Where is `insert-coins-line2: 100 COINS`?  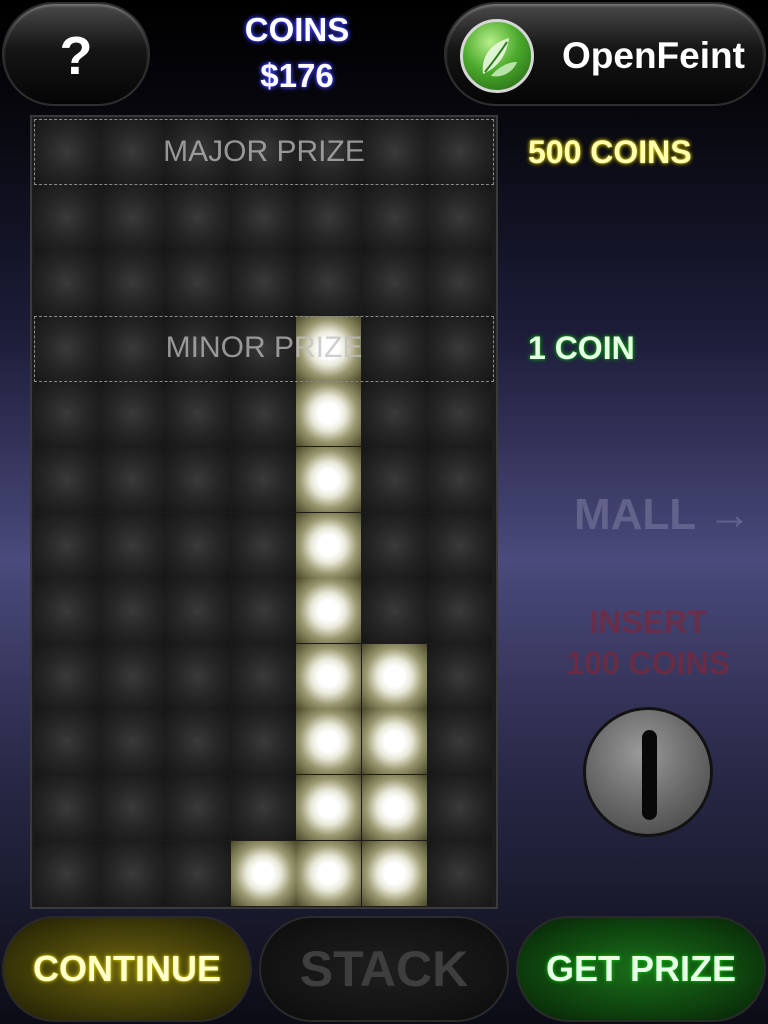
insert-coins-line2: 100 COINS is located at coordinates (648, 663).